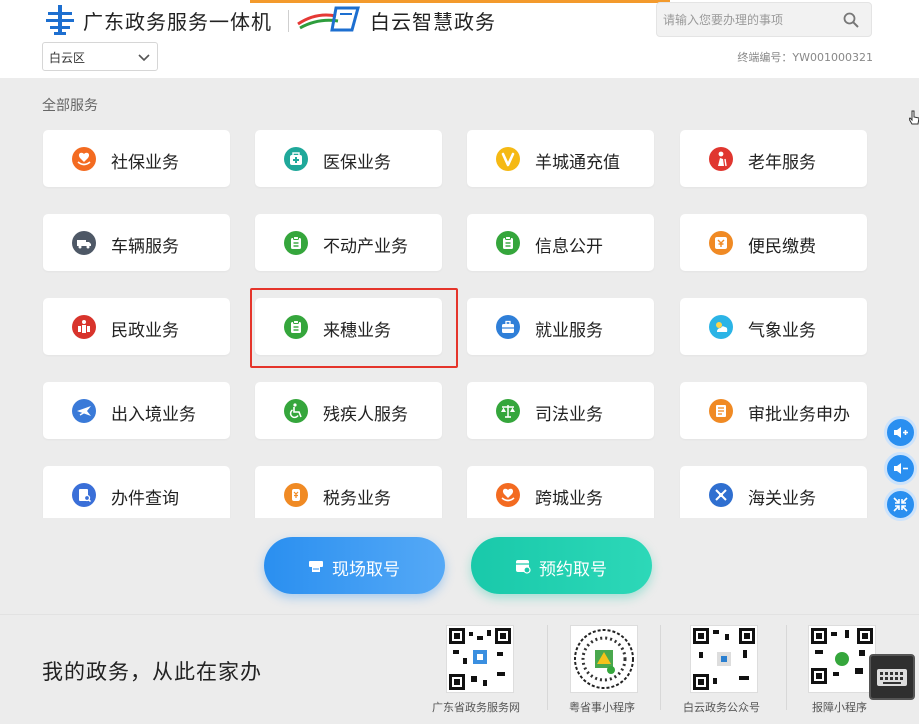 The image size is (919, 724). Describe the element at coordinates (84, 243) in the screenshot. I see `vehicle-icon` at that location.